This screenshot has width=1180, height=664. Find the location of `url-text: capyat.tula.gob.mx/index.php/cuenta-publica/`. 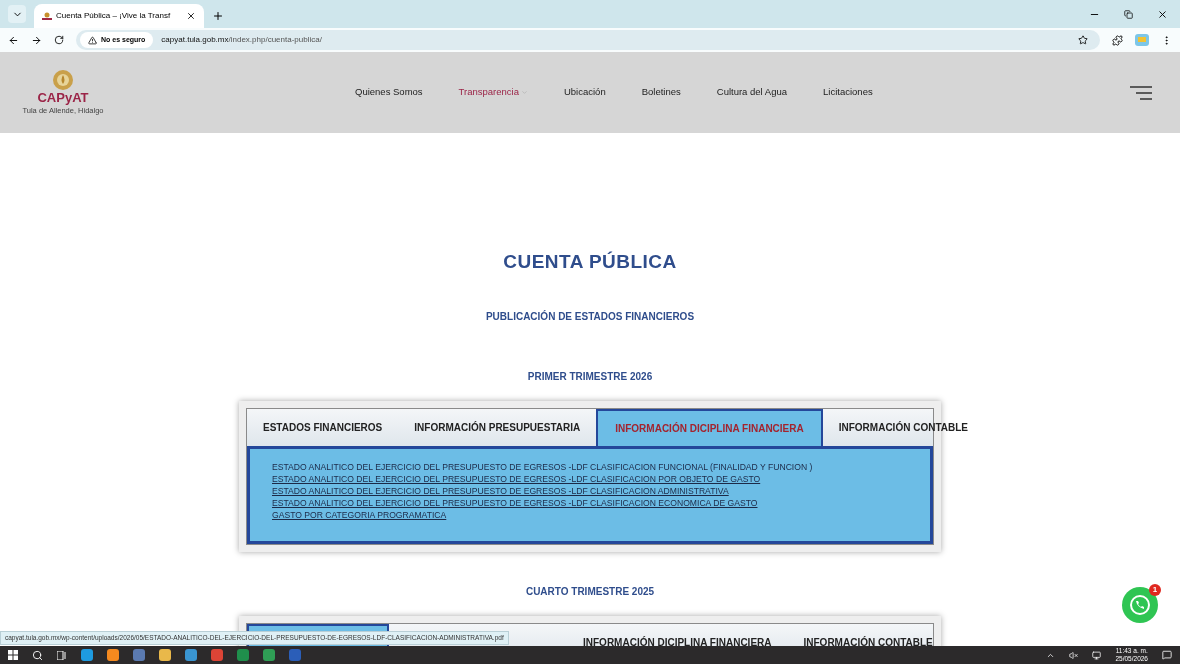

url-text: capyat.tula.gob.mx/index.php/cuenta-publica/ is located at coordinates (241, 40).